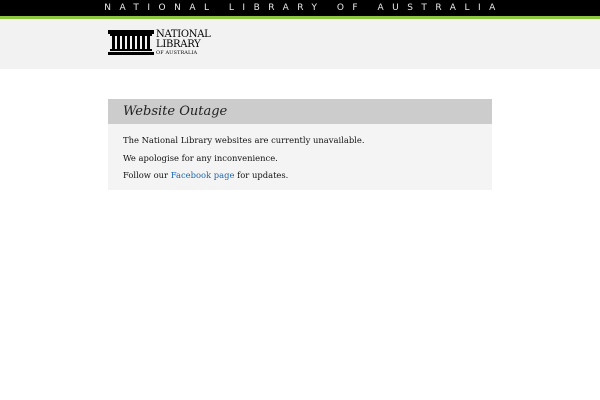  What do you see at coordinates (304, 8) in the screenshot?
I see `top-banner-text: NATIONAL LIBRARY OF AUSTRALIA` at bounding box center [304, 8].